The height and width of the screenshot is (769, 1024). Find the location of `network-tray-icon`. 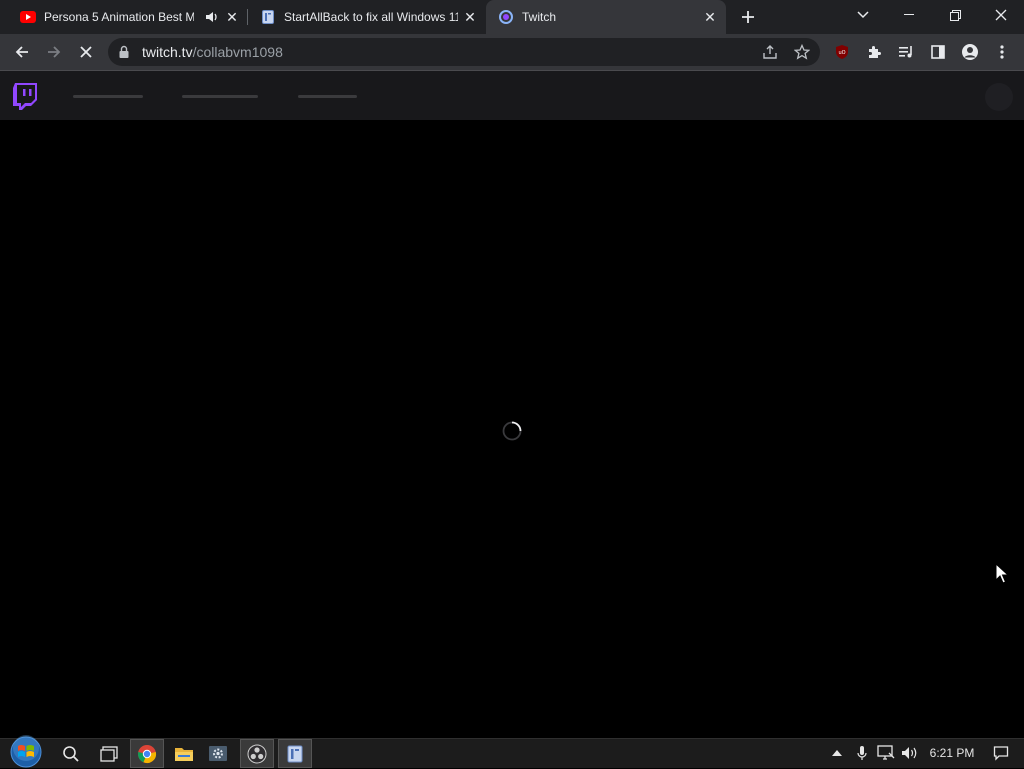

network-tray-icon is located at coordinates (886, 753).